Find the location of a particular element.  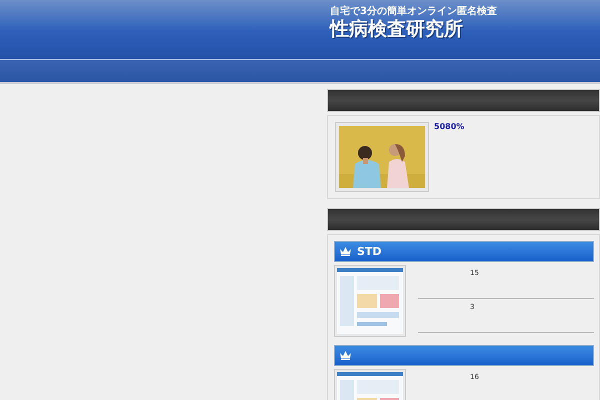

tagline: 自宅で3分の簡単オンライン匿名検査 is located at coordinates (413, 11).